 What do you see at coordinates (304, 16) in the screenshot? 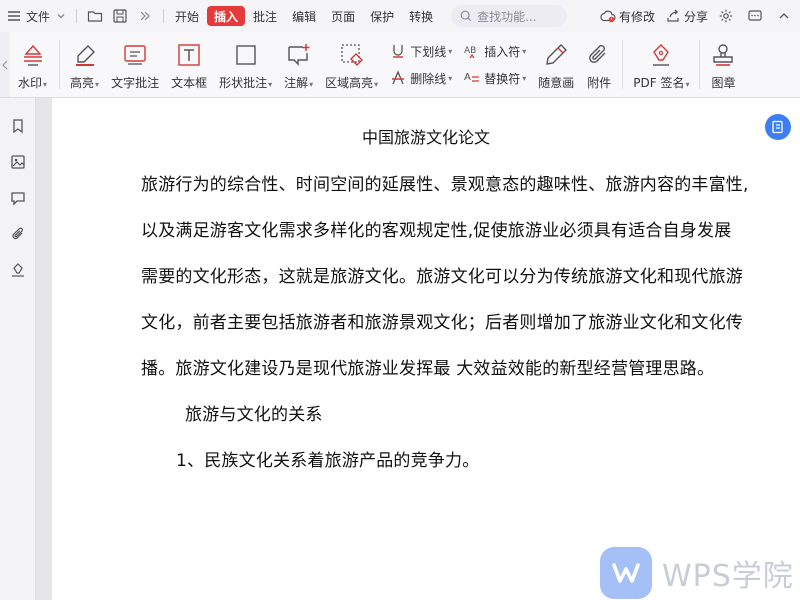
I see `tab-edit: 编辑` at bounding box center [304, 16].